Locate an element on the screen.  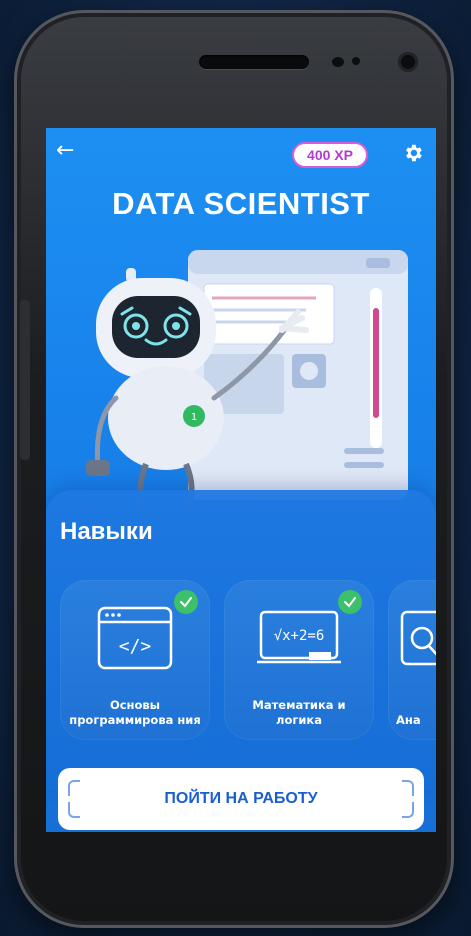
skill-card-label: Ана is located at coordinates (408, 720).